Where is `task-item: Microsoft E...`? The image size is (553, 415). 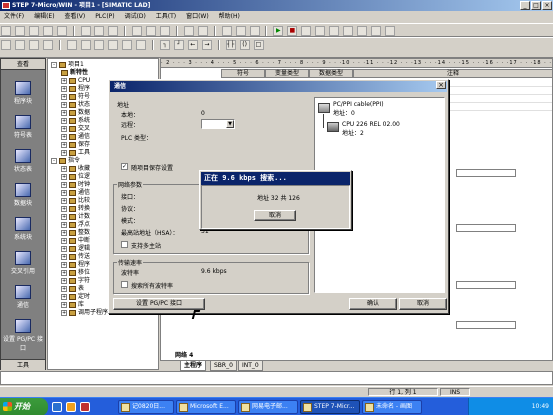
task-item: Microsoft E... is located at coordinates (206, 407).